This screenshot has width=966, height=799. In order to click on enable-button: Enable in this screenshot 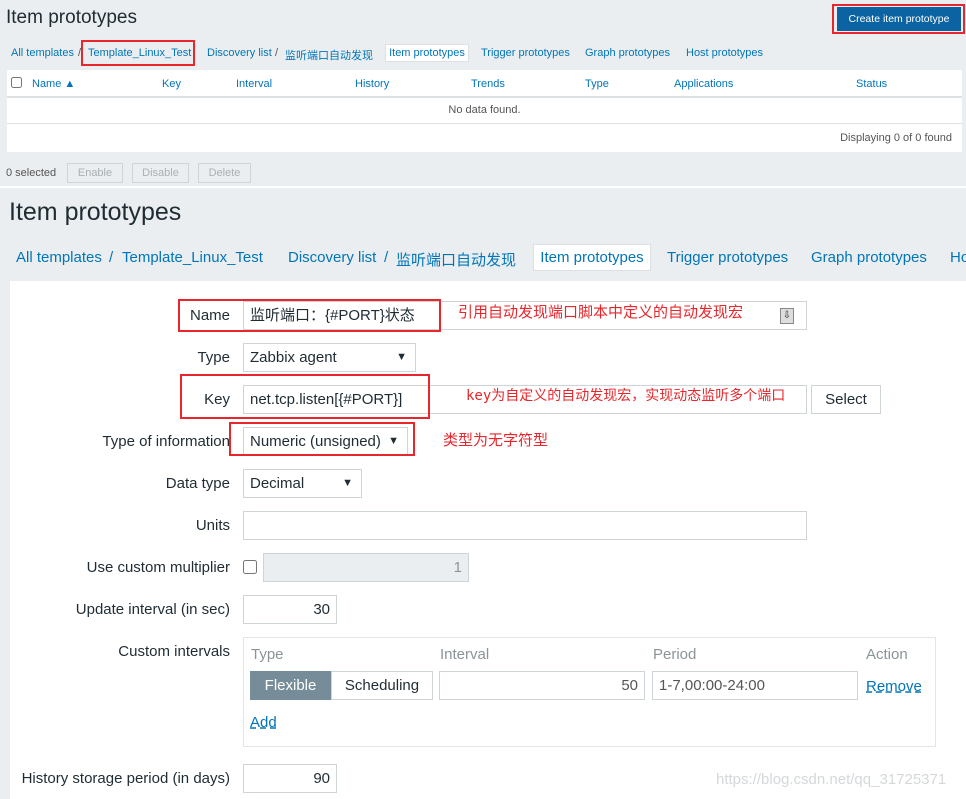, I will do `click(95, 173)`.